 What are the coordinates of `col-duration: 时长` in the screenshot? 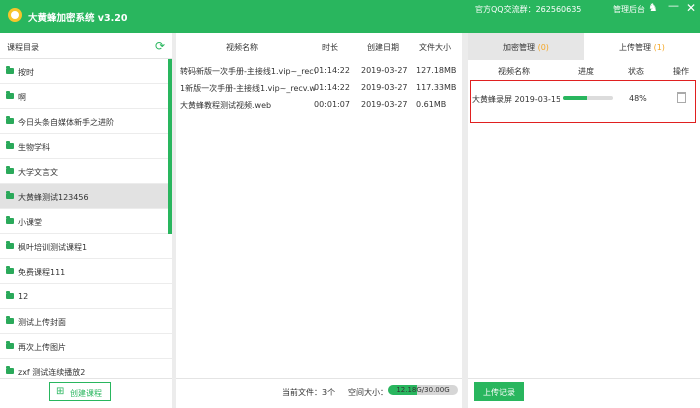 It's located at (330, 47).